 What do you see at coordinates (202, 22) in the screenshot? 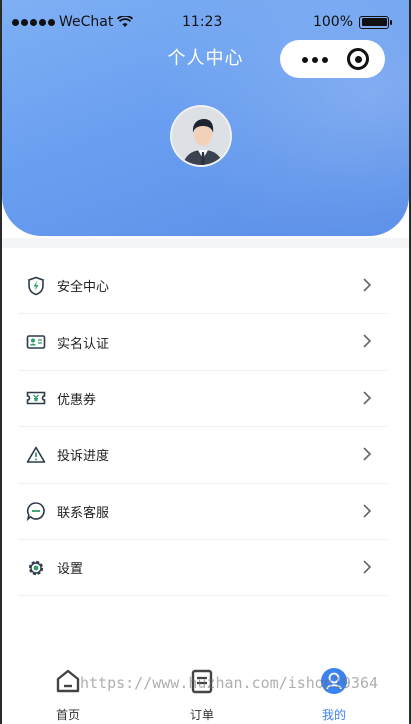
I see `status-time: 11:23` at bounding box center [202, 22].